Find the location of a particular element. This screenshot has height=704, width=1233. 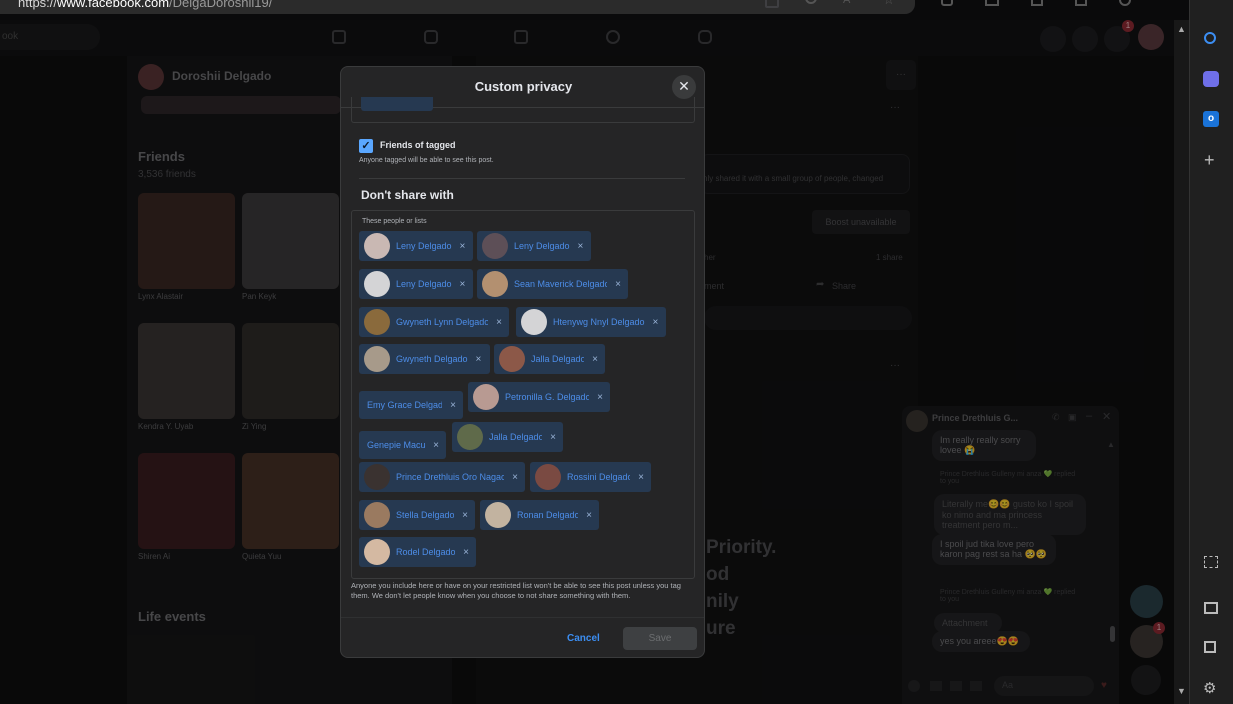

close-button: ✕ is located at coordinates (684, 87).